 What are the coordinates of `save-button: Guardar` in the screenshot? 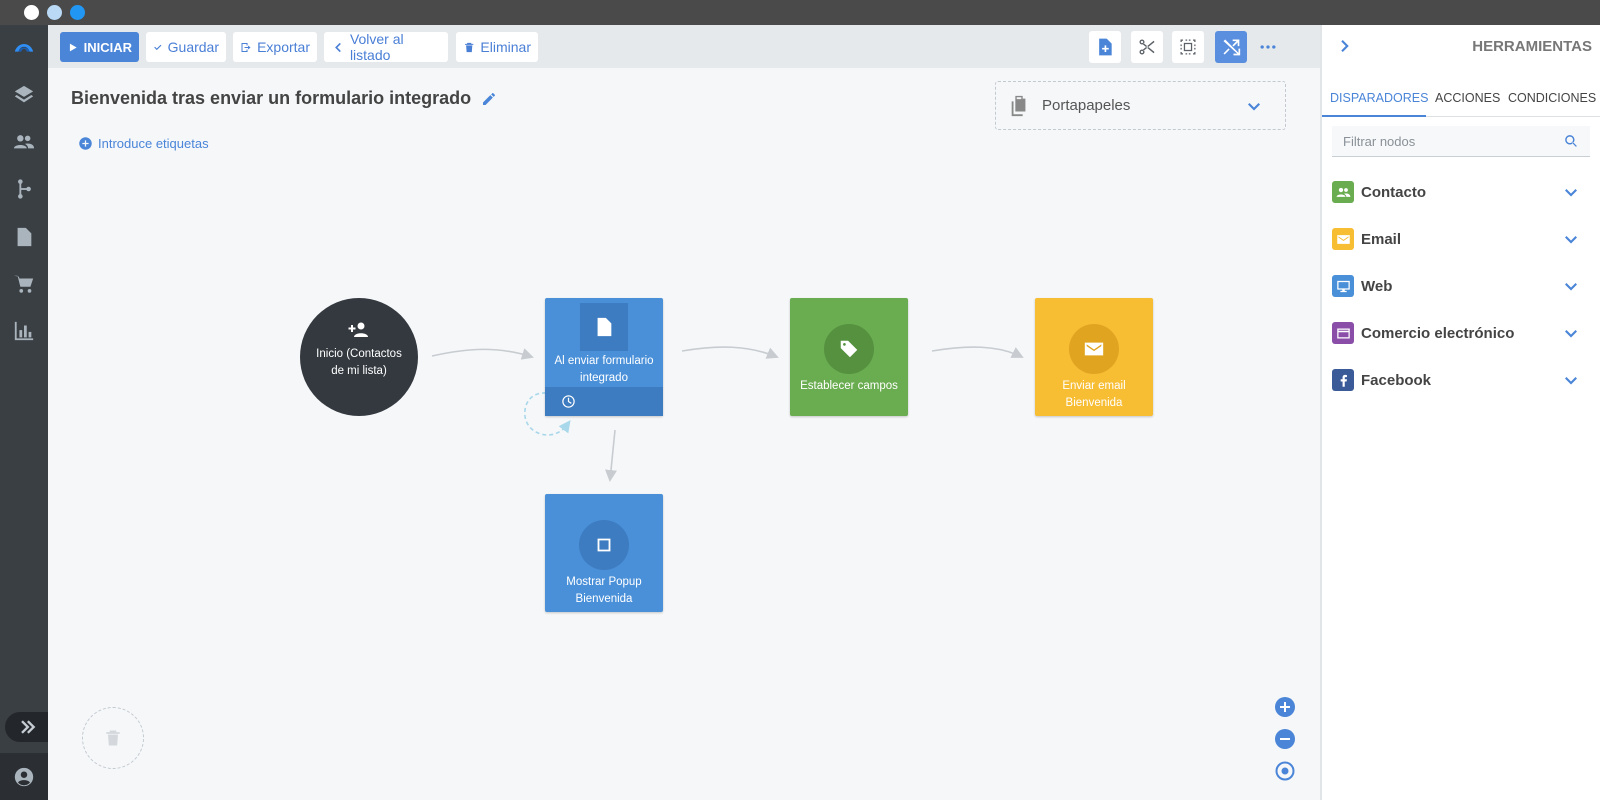 It's located at (186, 47).